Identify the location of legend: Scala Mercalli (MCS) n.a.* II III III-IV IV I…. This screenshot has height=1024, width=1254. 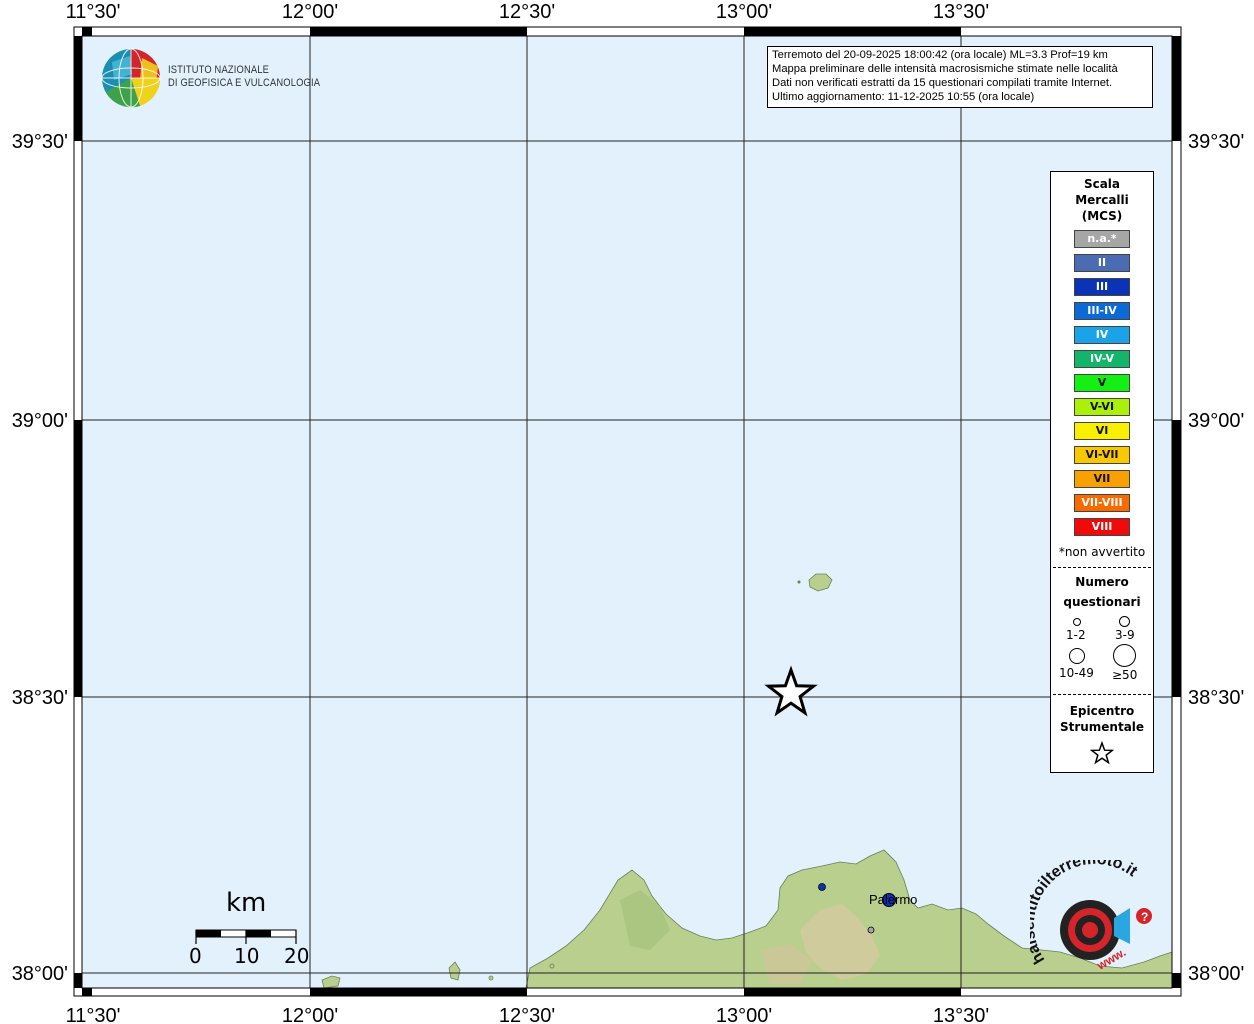
(1102, 472).